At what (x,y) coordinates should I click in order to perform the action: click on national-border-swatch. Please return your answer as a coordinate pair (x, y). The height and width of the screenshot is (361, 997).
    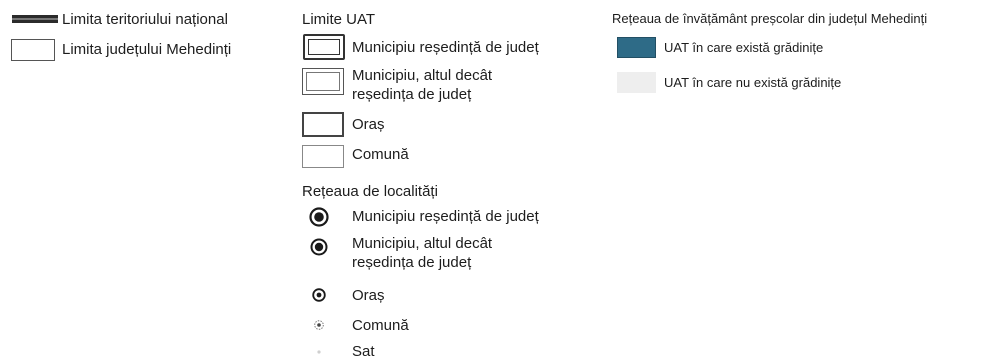
    Looking at the image, I should click on (35, 19).